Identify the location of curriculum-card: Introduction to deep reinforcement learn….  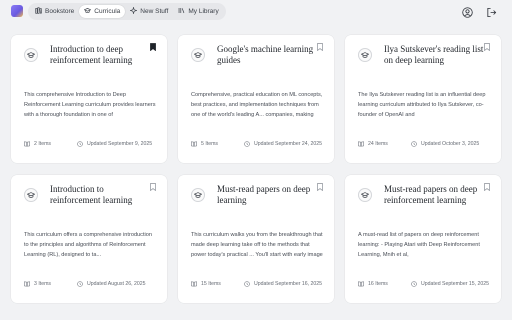
(89, 99).